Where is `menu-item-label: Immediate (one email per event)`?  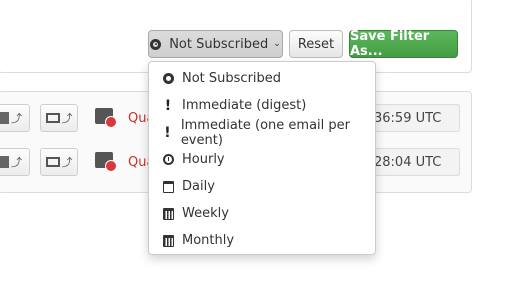 menu-item-label: Immediate (one email per event) is located at coordinates (265, 132).